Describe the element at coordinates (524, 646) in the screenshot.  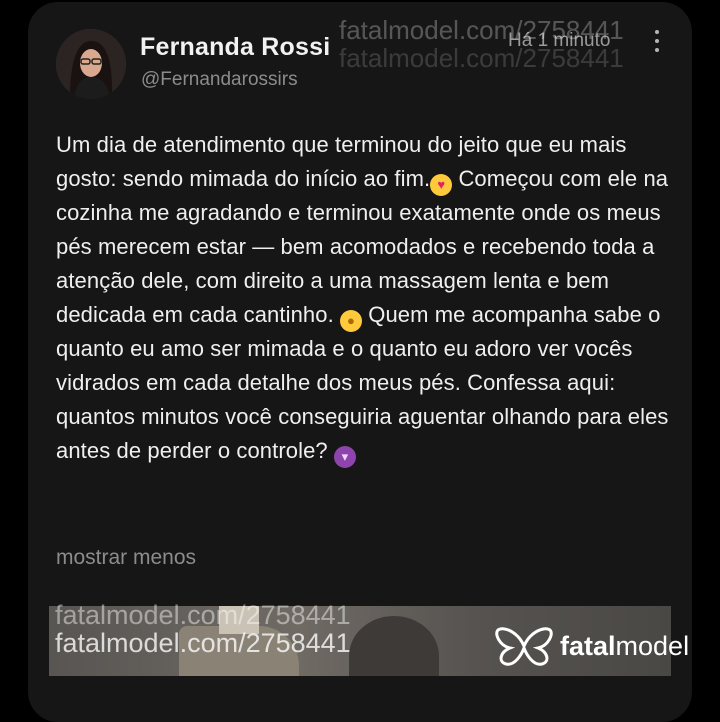
I see `butterfly-logo-icon` at that location.